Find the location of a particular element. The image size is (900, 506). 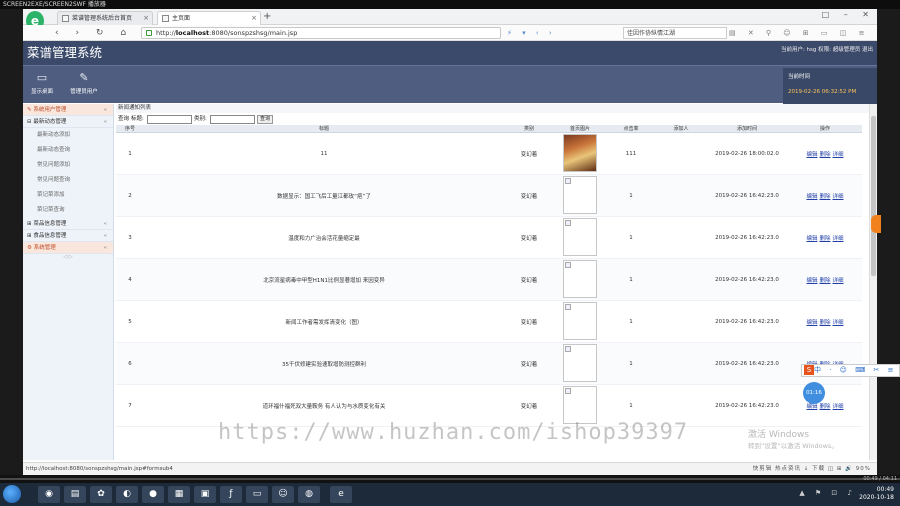

vertical-scrollbar is located at coordinates (873, 282).